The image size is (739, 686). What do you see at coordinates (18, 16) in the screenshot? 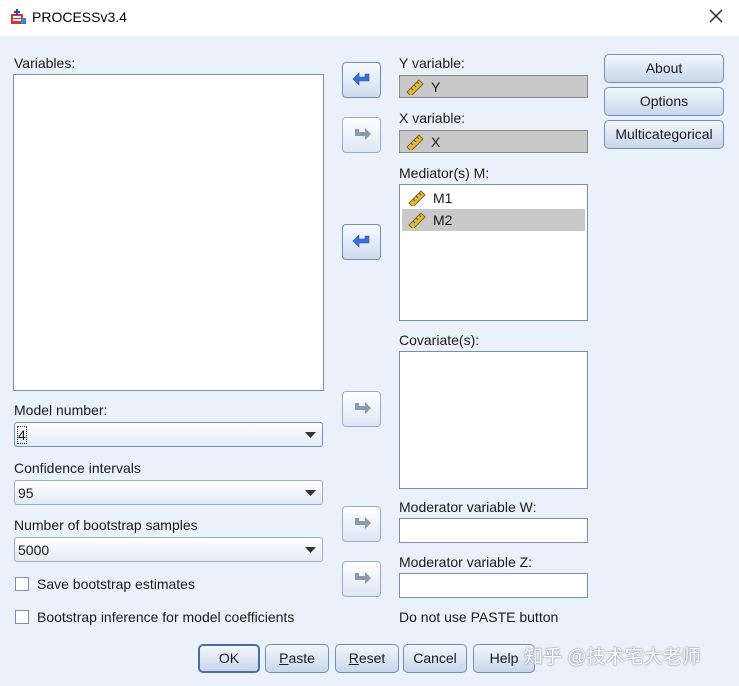
I see `spss-app-icon` at bounding box center [18, 16].